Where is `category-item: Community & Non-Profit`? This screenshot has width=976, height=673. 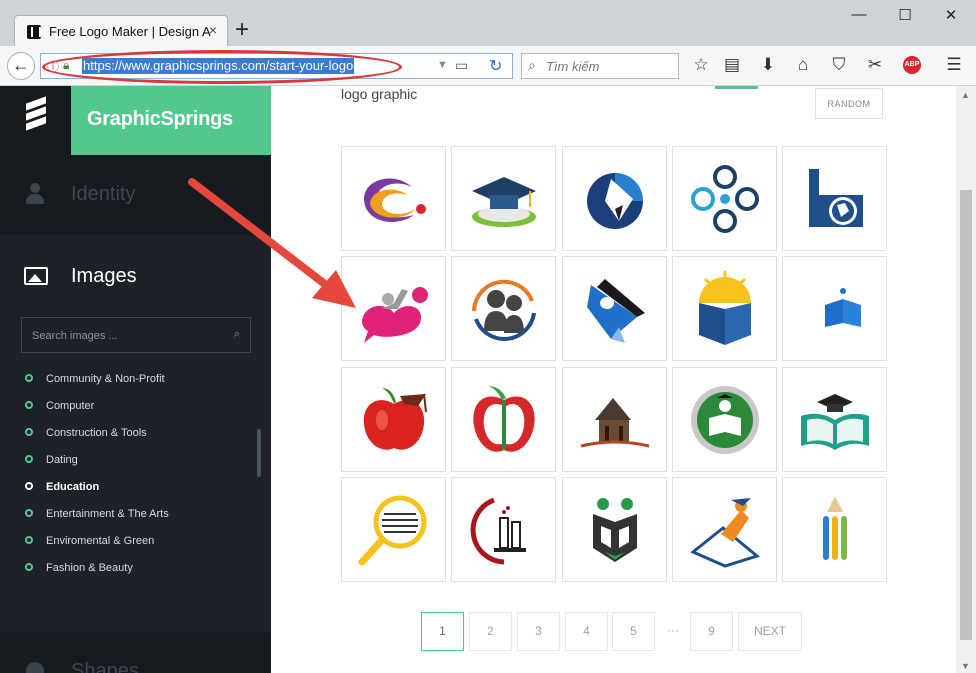
category-item: Community & Non-Profit is located at coordinates (135, 379).